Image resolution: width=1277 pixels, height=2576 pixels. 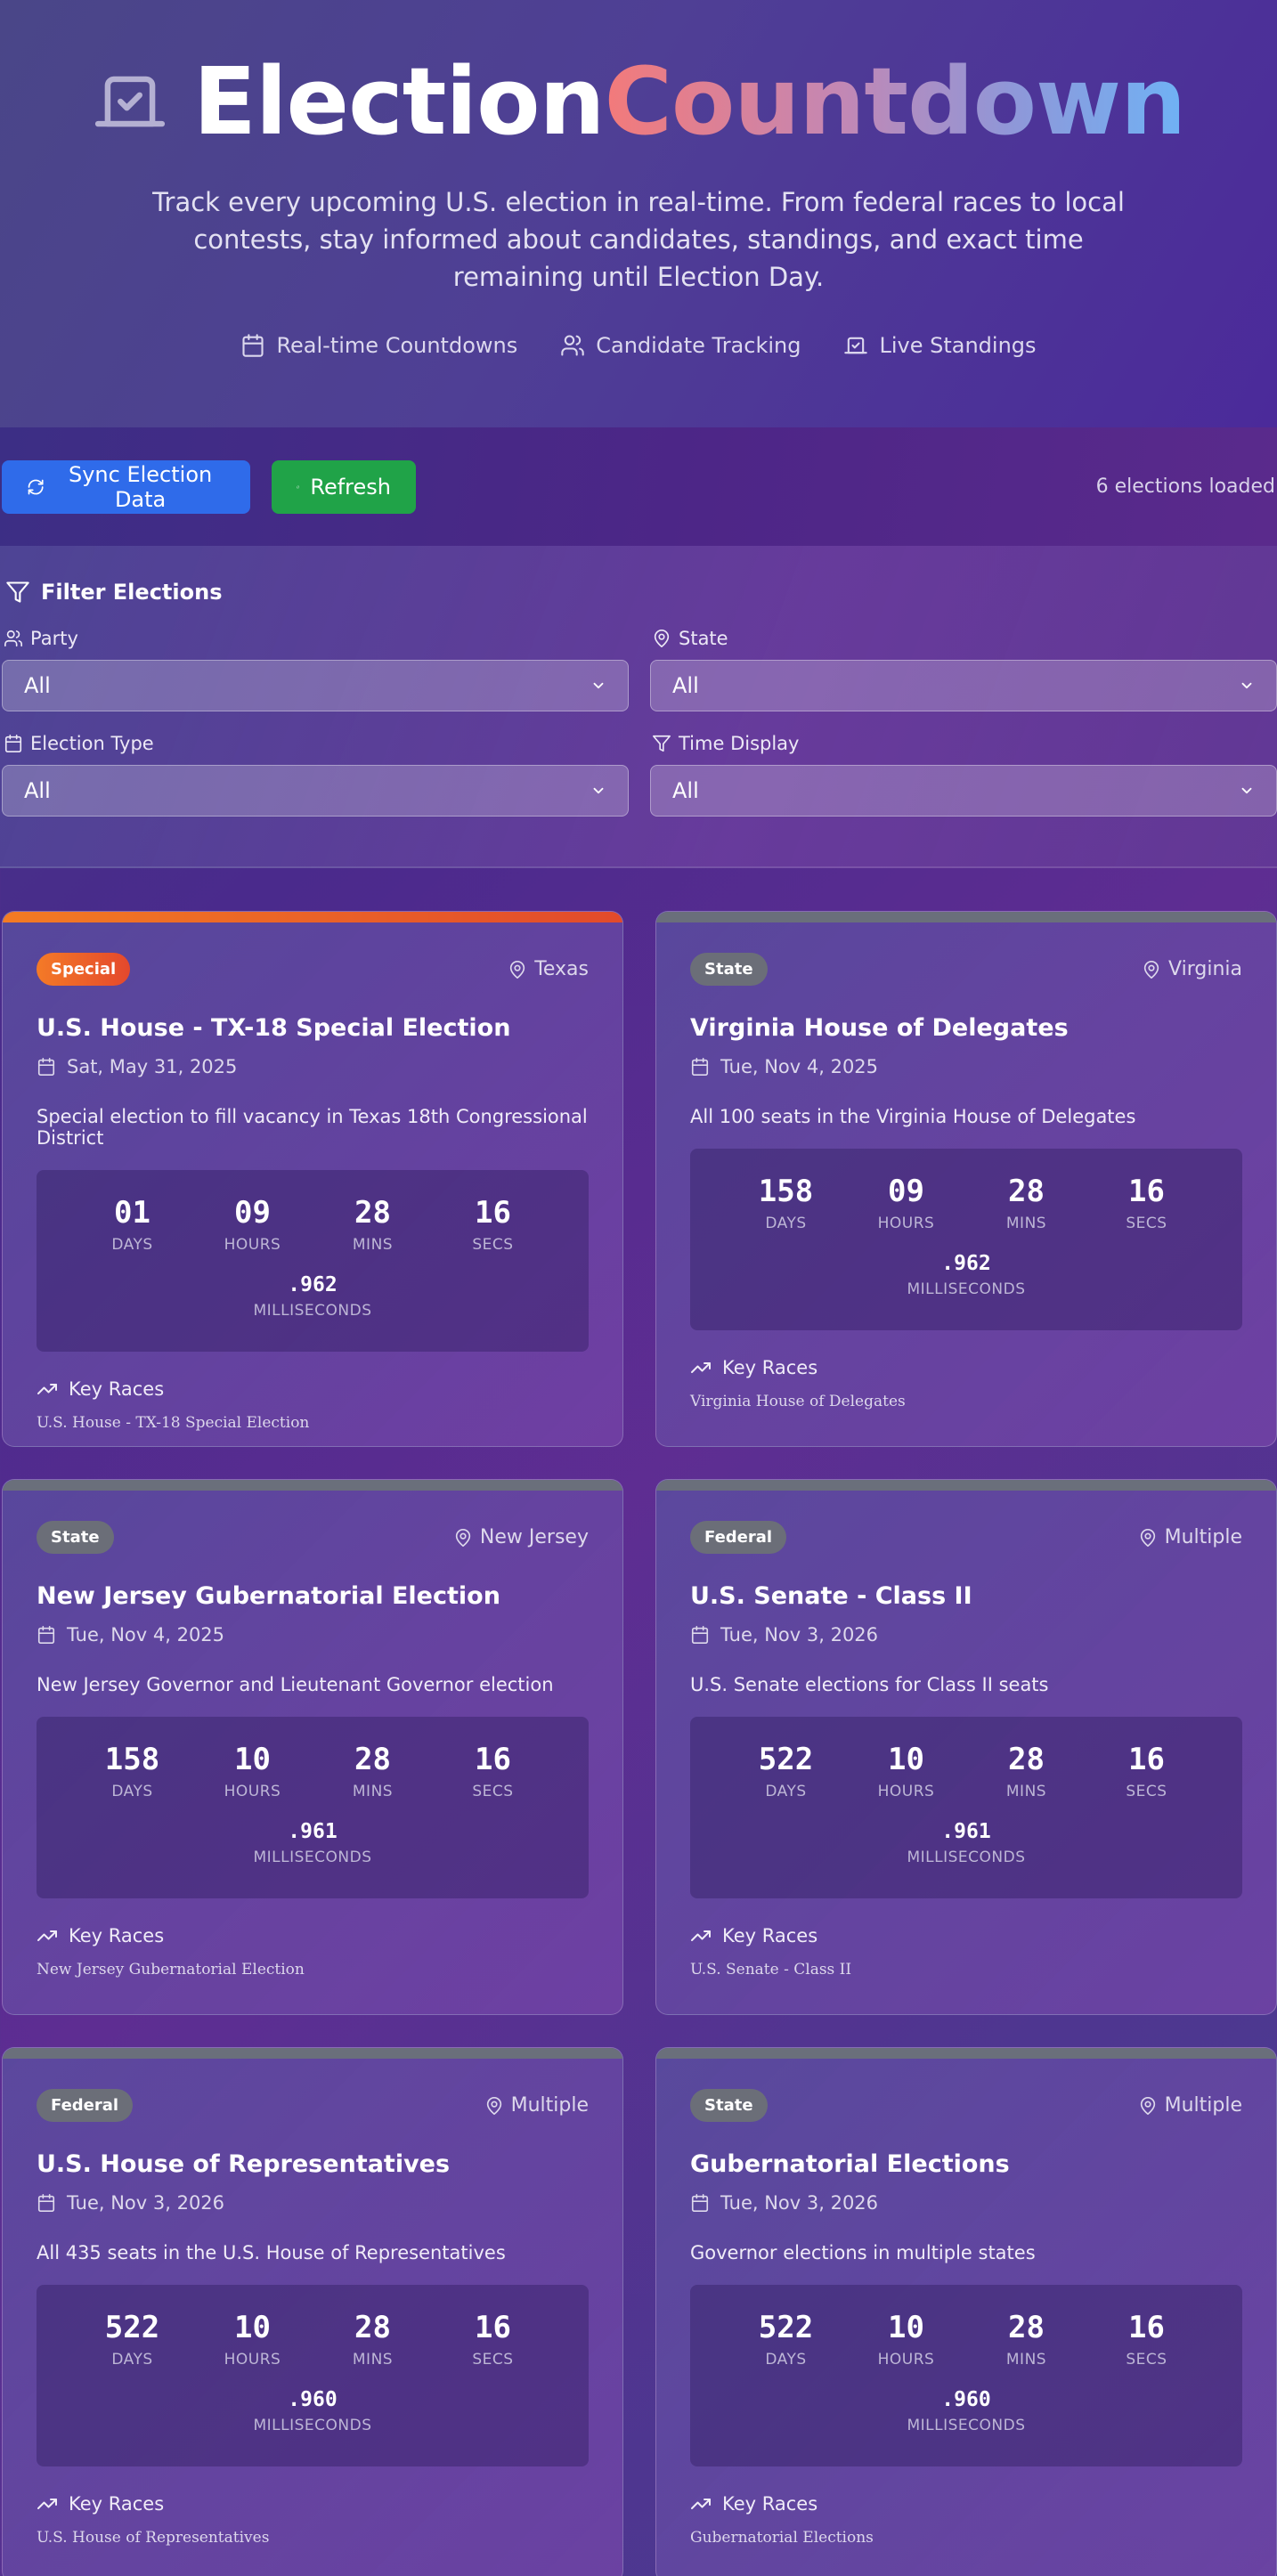 I want to click on elections-count: 6 elections loaded, so click(x=1185, y=486).